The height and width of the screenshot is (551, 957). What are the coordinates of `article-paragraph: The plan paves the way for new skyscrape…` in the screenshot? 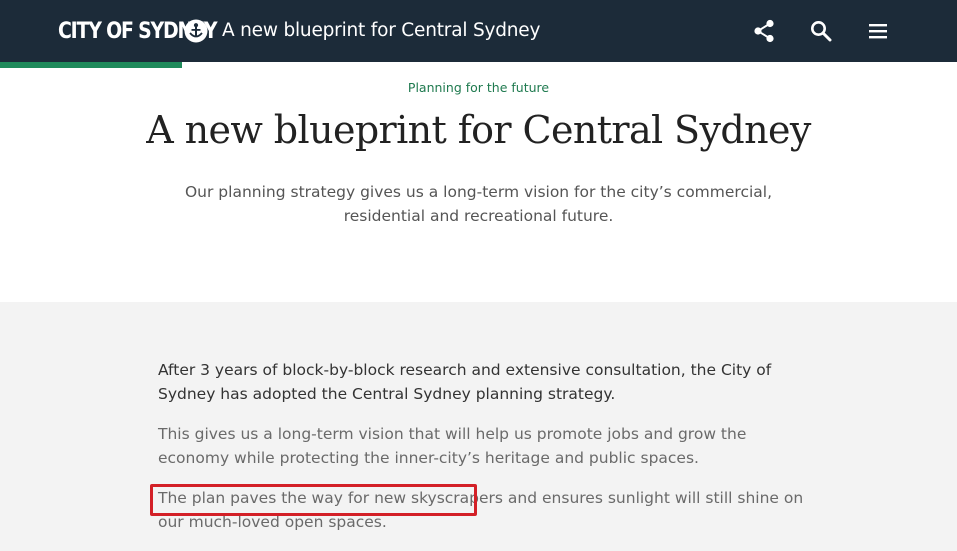 It's located at (481, 510).